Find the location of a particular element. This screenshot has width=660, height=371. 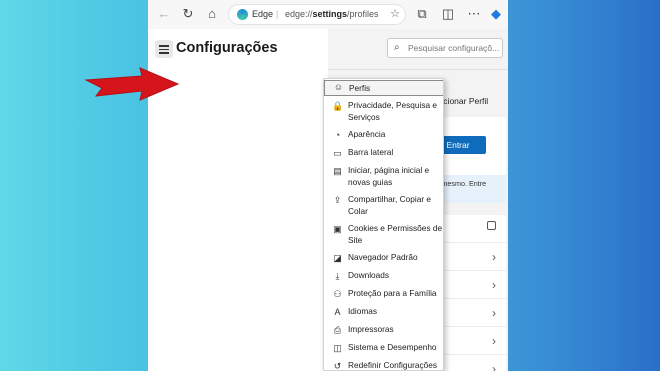

menu-item-languages: A Idiomas is located at coordinates (383, 312).